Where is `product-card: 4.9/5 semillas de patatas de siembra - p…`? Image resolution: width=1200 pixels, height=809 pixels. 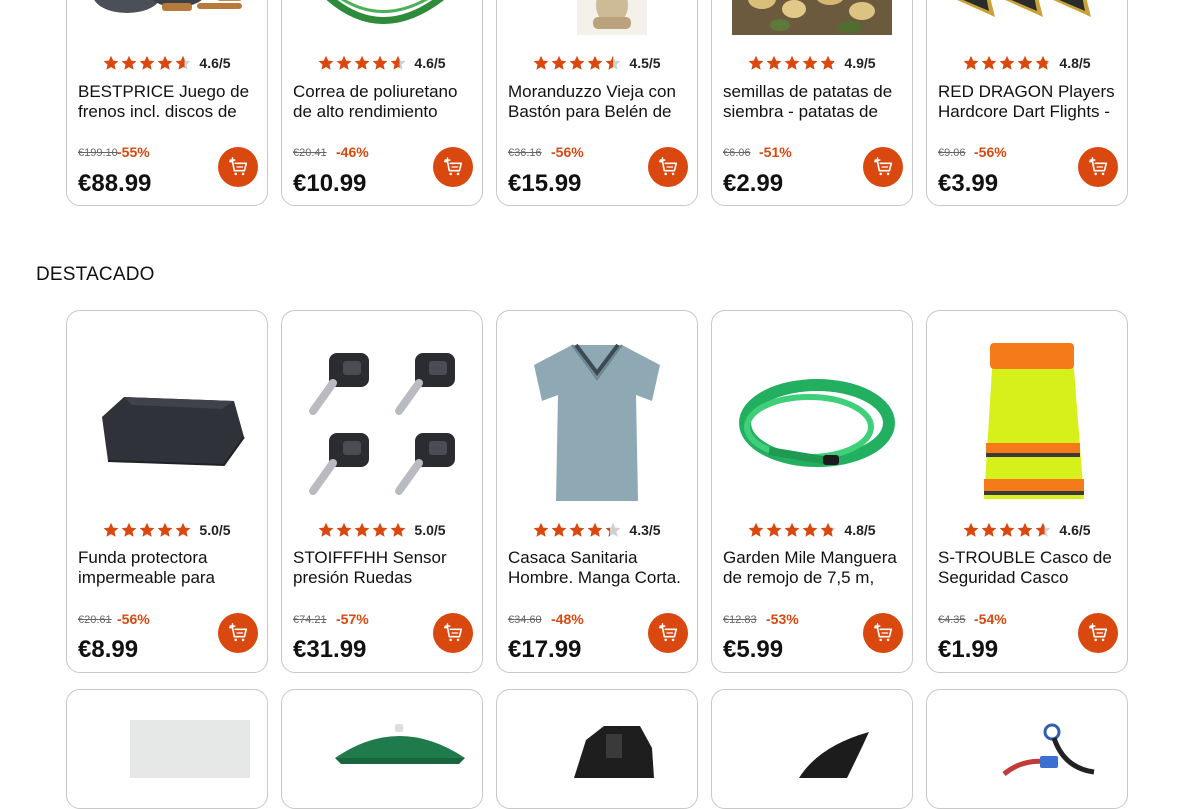 product-card: 4.9/5 semillas de patatas de siembra - p… is located at coordinates (812, 103).